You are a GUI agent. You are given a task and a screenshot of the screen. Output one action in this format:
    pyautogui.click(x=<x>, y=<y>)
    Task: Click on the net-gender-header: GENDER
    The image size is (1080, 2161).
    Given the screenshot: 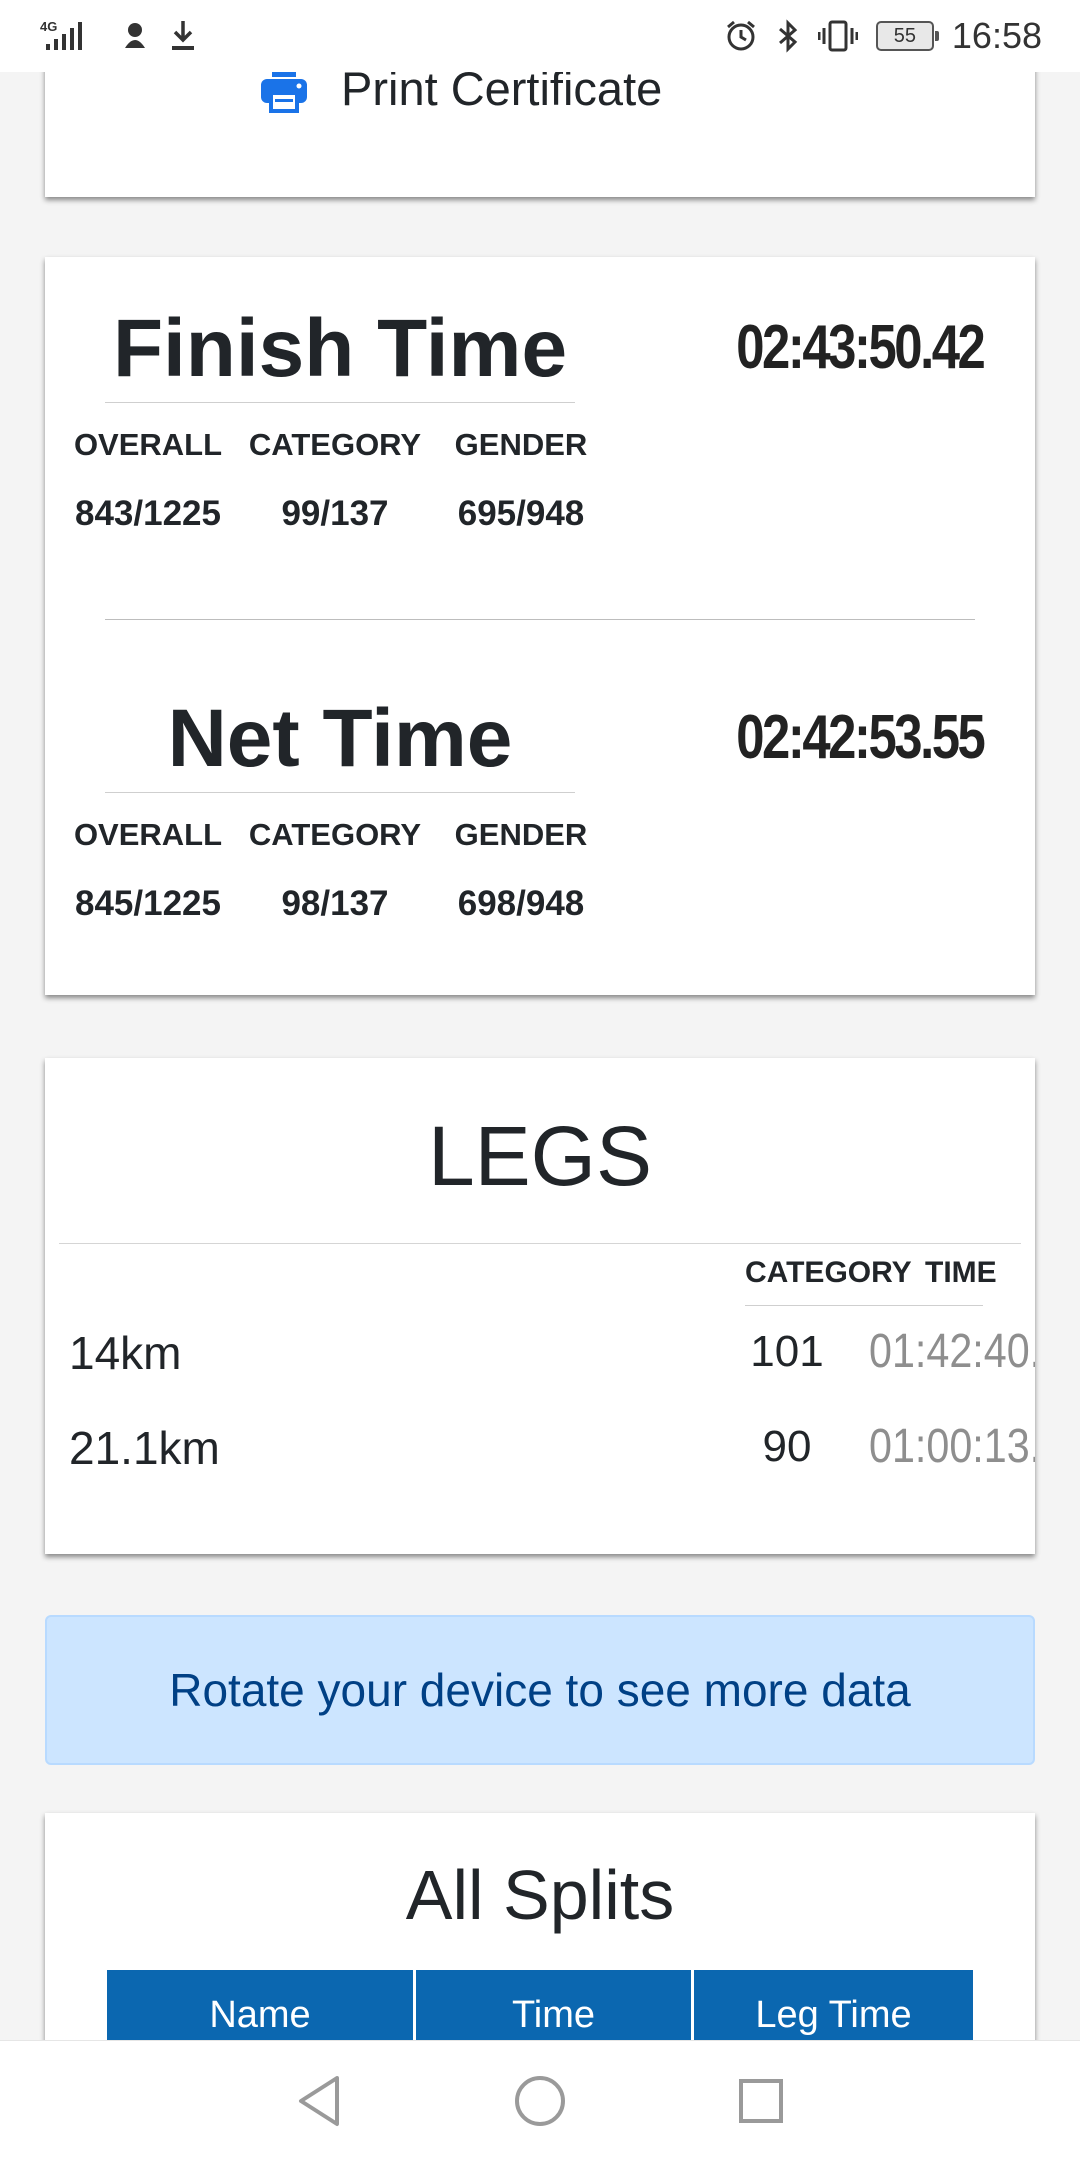 What is the action you would take?
    pyautogui.click(x=521, y=834)
    